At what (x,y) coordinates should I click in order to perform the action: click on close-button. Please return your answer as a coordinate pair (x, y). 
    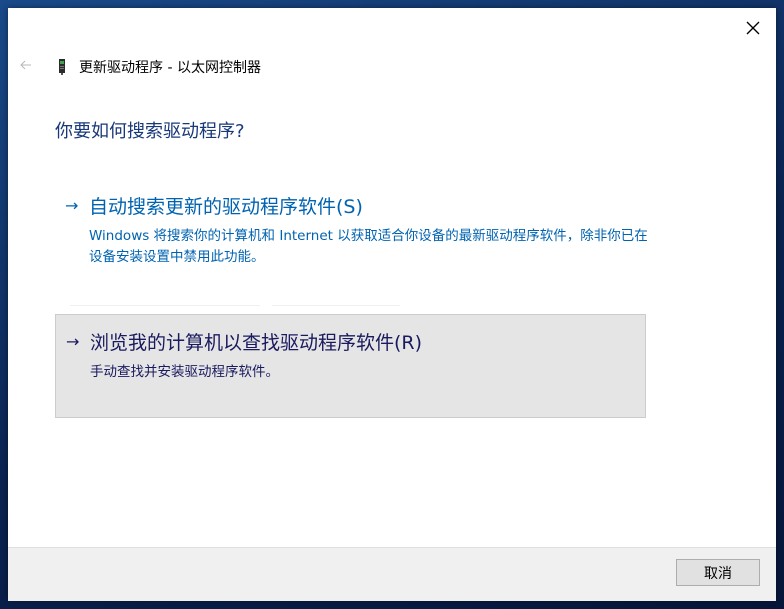
    Looking at the image, I should click on (753, 28).